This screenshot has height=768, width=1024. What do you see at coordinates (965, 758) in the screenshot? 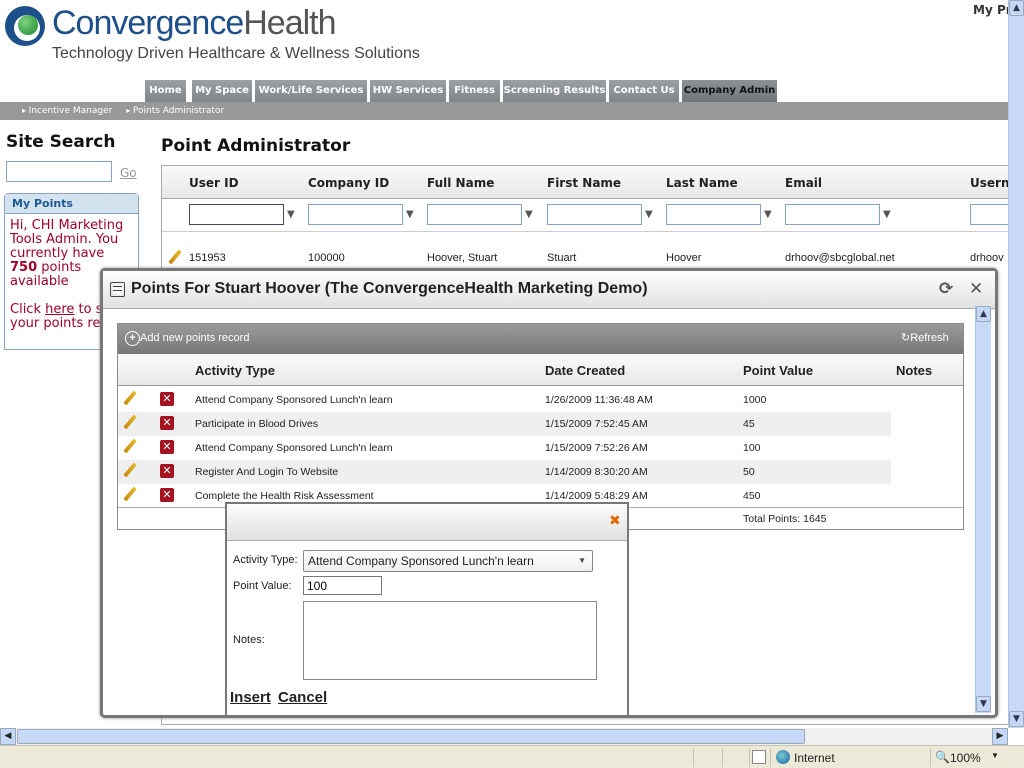
I see `zoom-level: 100%` at bounding box center [965, 758].